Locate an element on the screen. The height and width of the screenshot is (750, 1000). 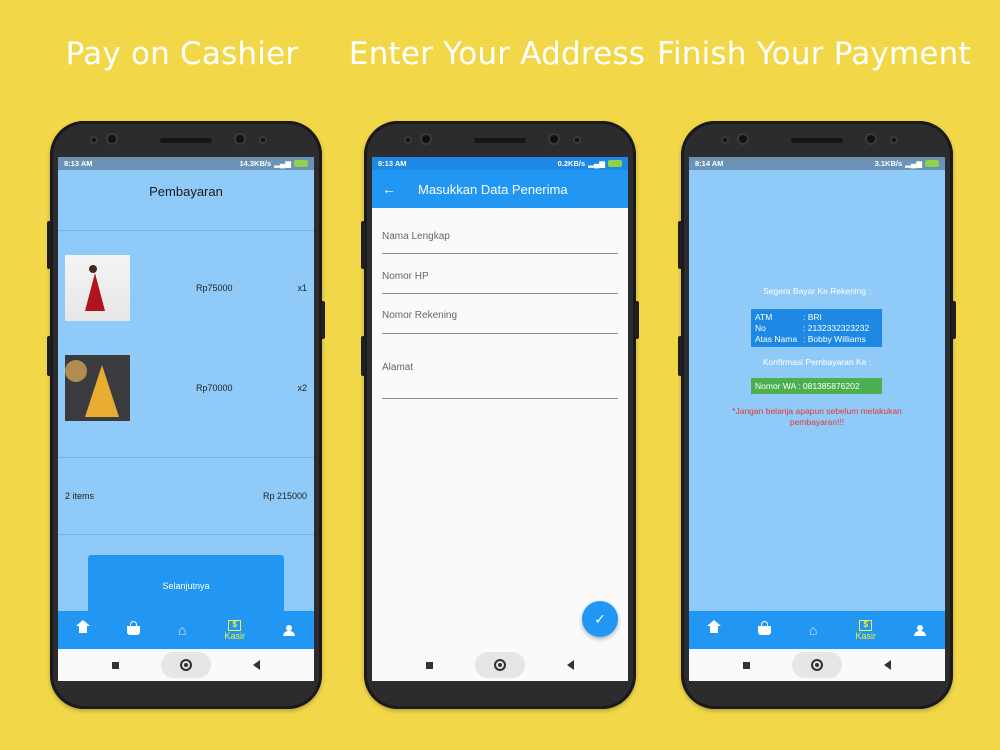
bank-name-label: Atas Nama is located at coordinates (776, 339).